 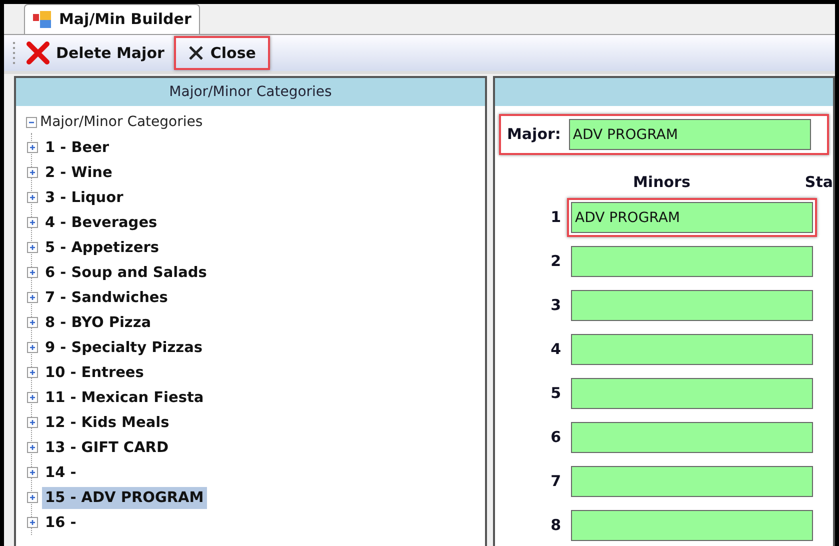 I want to click on tree-item: 4 - Beverages, so click(x=101, y=223).